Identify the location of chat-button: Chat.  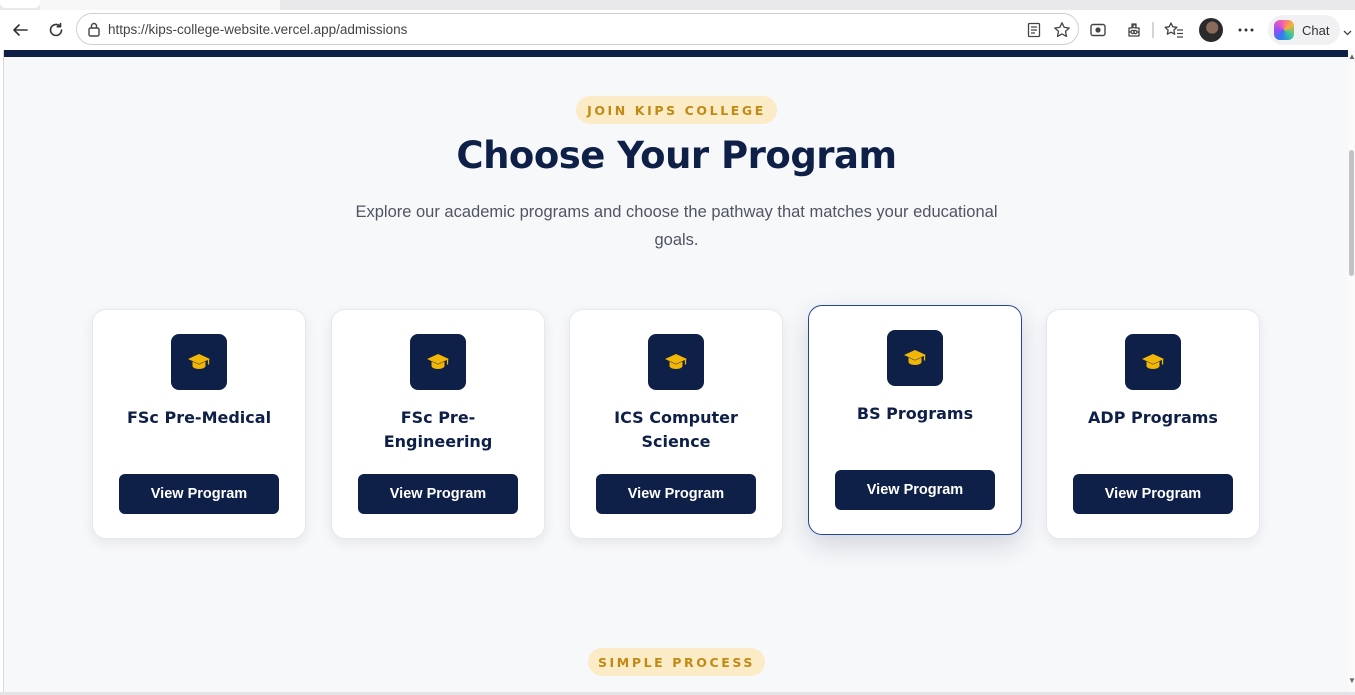
(1304, 30).